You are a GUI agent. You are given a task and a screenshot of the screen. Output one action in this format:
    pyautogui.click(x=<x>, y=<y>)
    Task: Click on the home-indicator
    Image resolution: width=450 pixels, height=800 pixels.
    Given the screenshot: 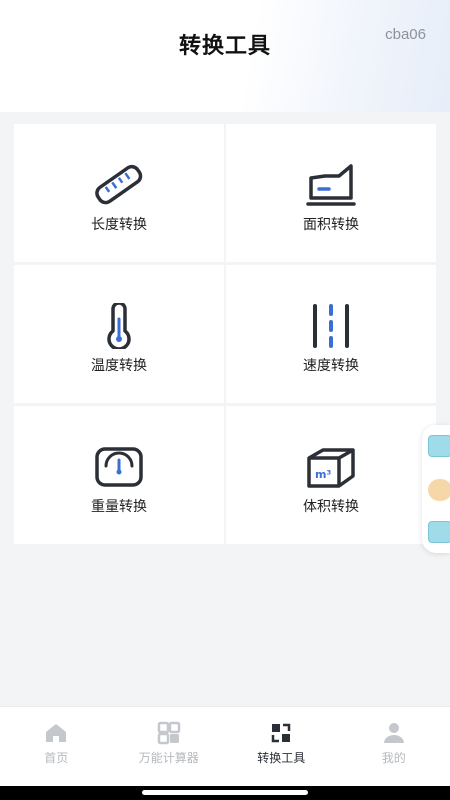 What is the action you would take?
    pyautogui.click(x=225, y=792)
    